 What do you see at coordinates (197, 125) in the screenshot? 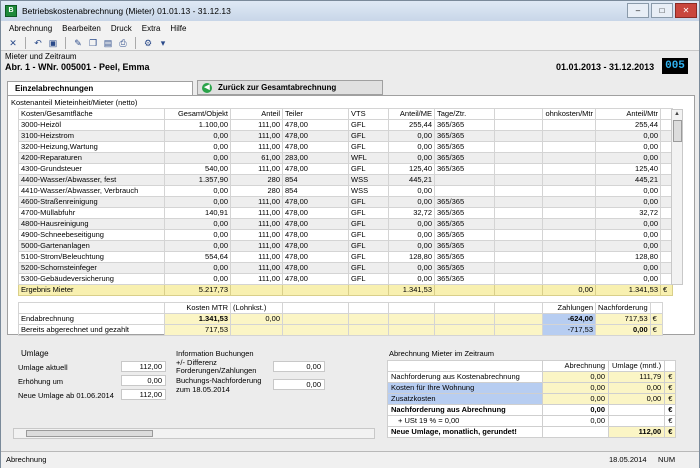
I see `table-cell: 1.100,00` at bounding box center [197, 125].